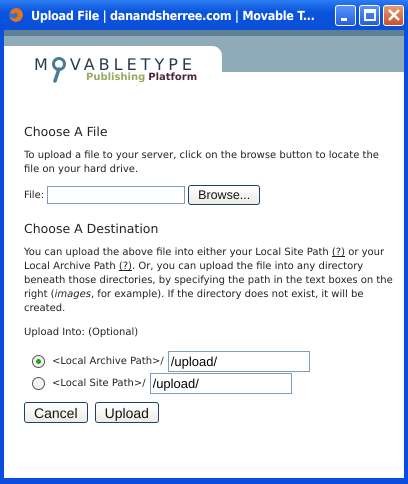 This screenshot has height=484, width=408. I want to click on upload-button: Upload, so click(126, 412).